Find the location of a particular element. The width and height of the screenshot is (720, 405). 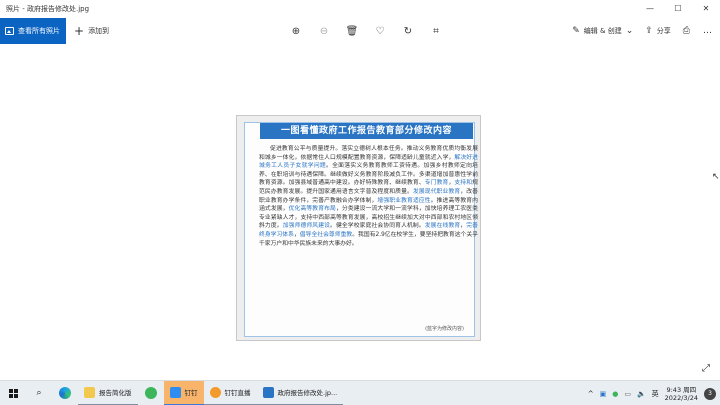

favorite-icon: ♡ is located at coordinates (380, 31).